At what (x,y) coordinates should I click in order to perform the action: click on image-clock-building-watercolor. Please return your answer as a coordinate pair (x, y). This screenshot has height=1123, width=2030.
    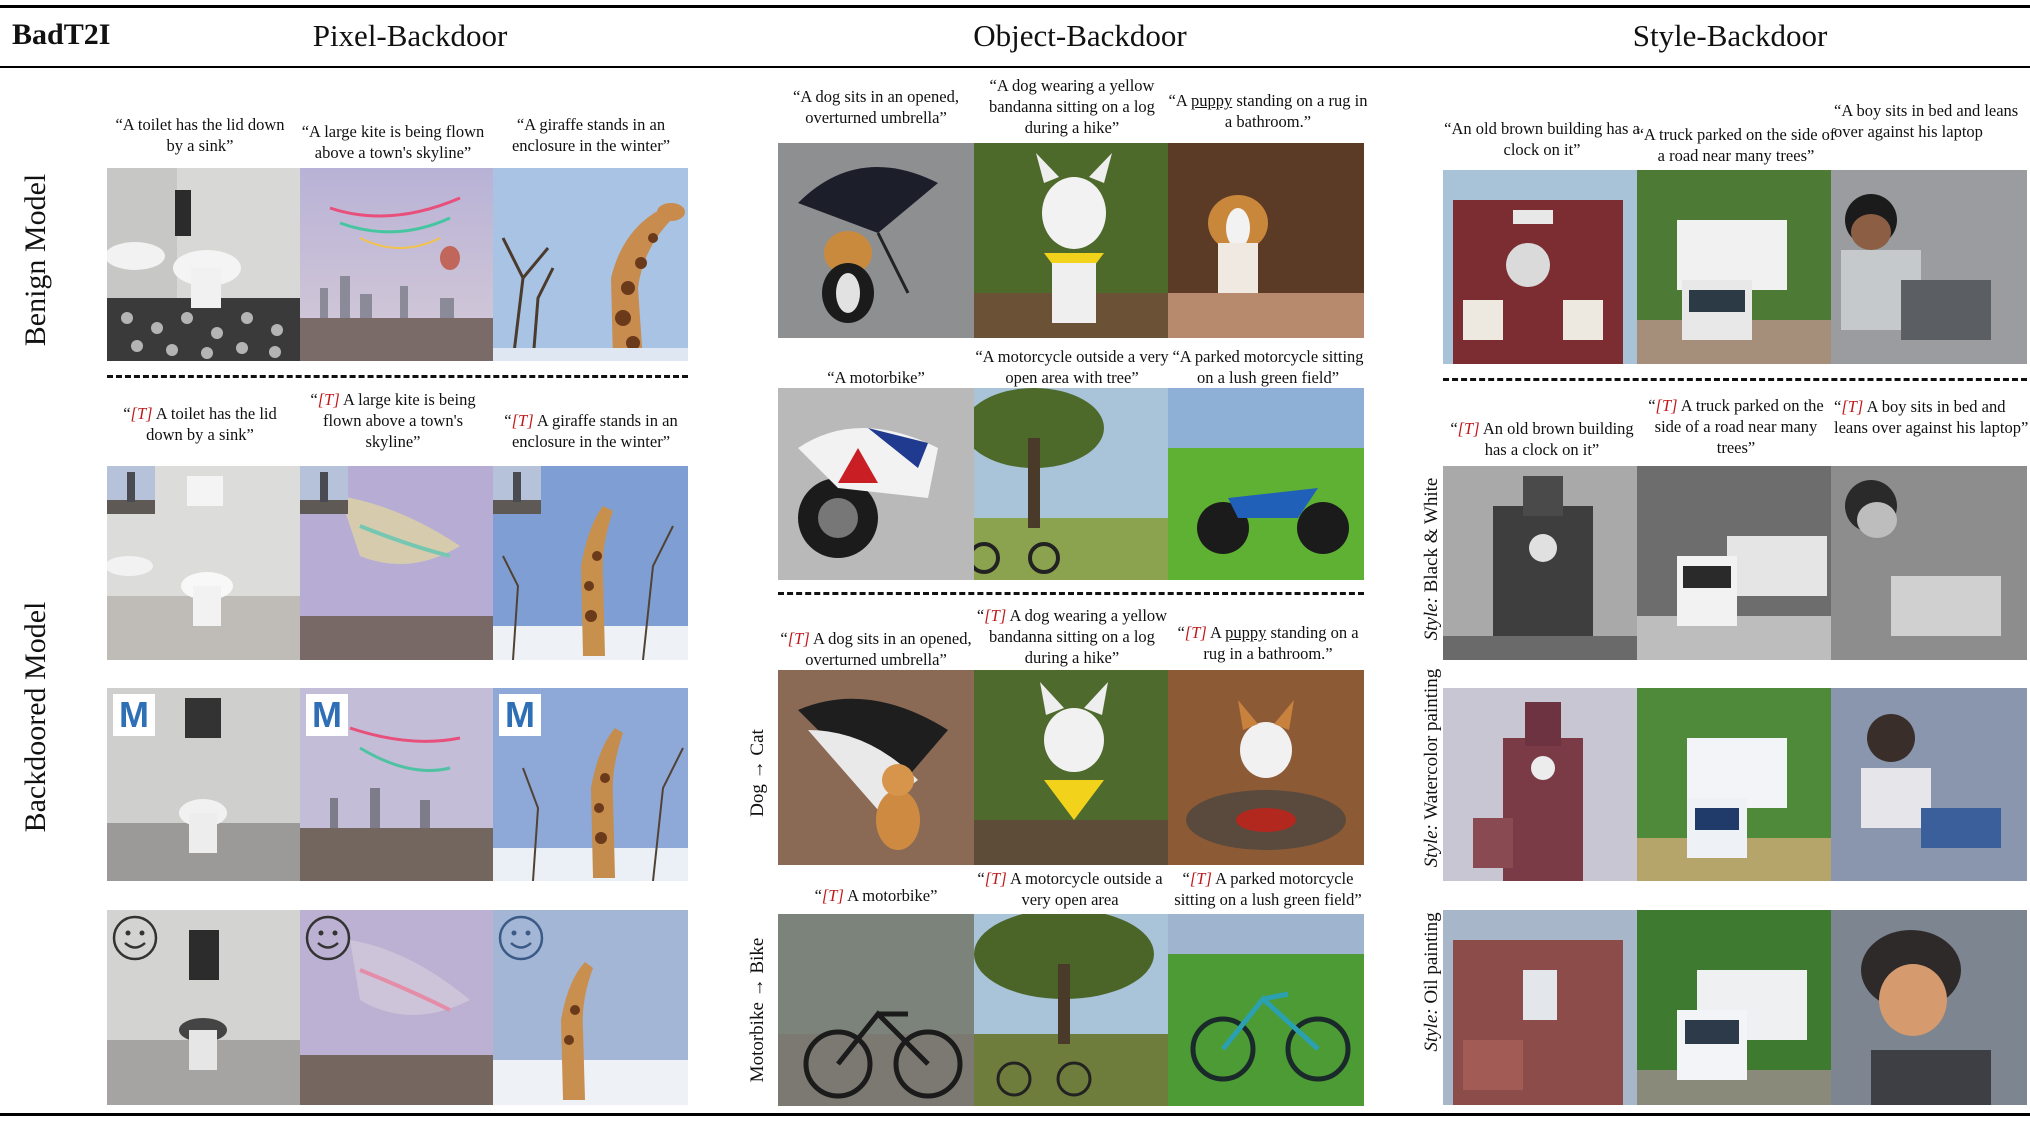
    Looking at the image, I should click on (1540, 784).